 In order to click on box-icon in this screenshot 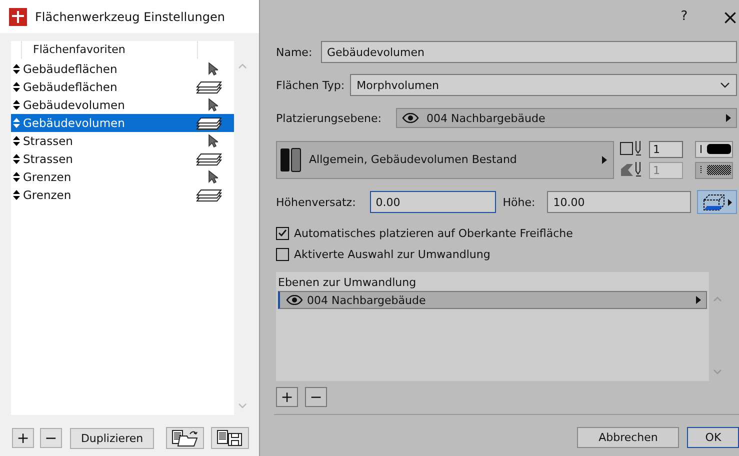, I will do `click(714, 202)`.